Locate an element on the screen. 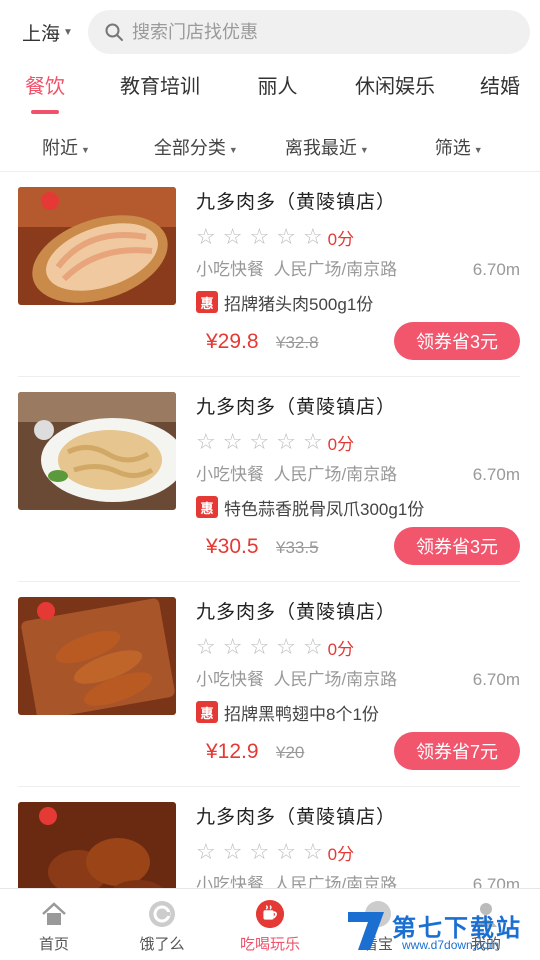 The width and height of the screenshot is (540, 960). eleme-icon is located at coordinates (162, 914).